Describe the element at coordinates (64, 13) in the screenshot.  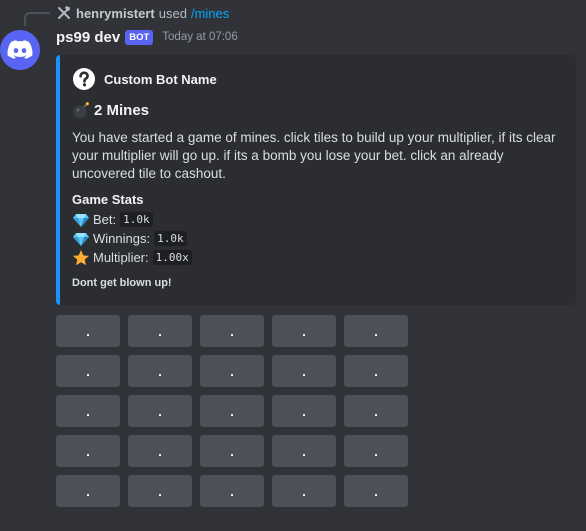
I see `slash-command-icon` at that location.